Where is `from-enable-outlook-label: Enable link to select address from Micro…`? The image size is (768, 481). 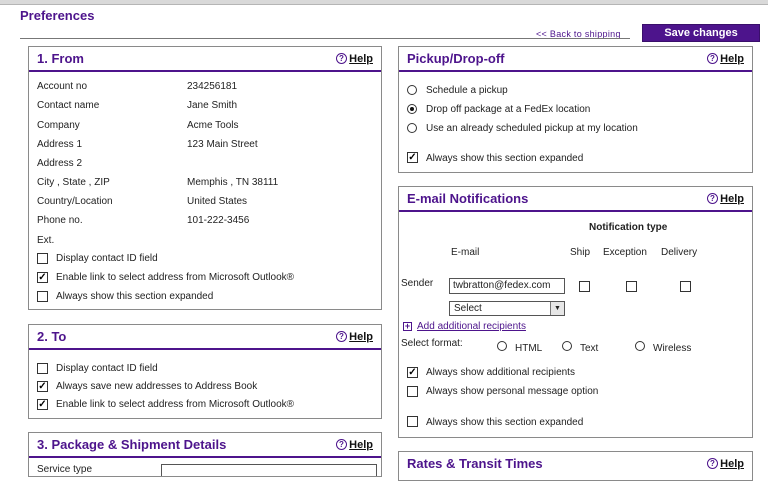 from-enable-outlook-label: Enable link to select address from Micro… is located at coordinates (175, 277).